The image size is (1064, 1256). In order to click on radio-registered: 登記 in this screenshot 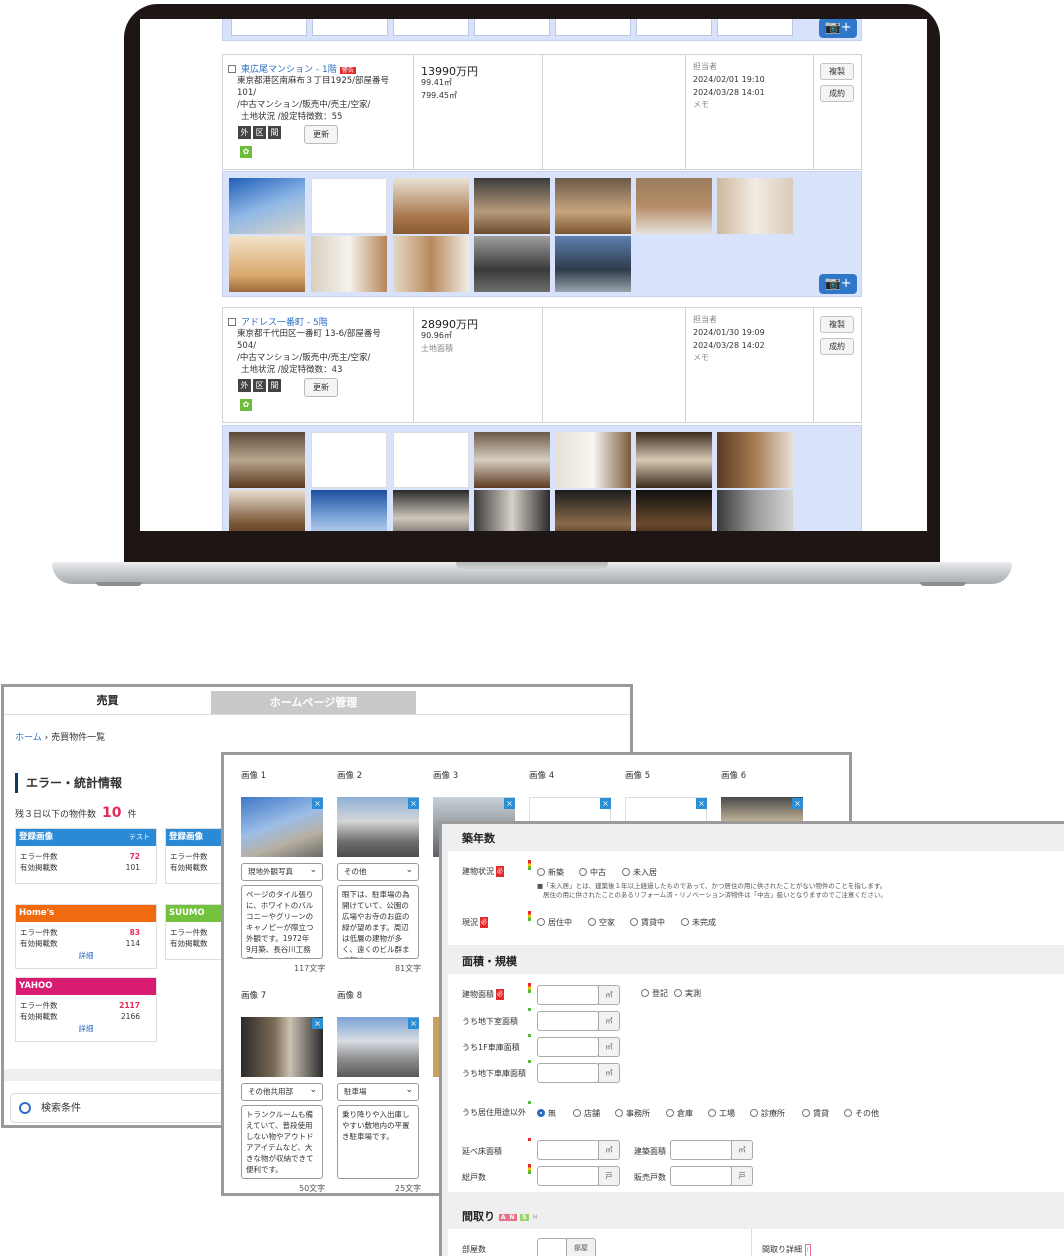, I will do `click(654, 993)`.